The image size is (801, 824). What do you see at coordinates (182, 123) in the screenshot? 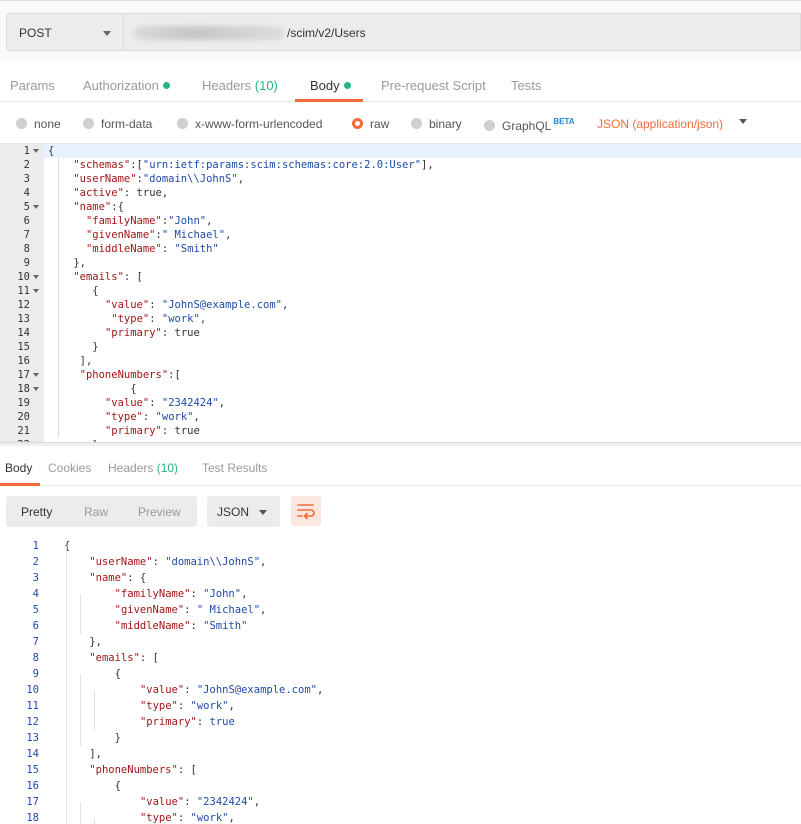
I see `radio-icon` at bounding box center [182, 123].